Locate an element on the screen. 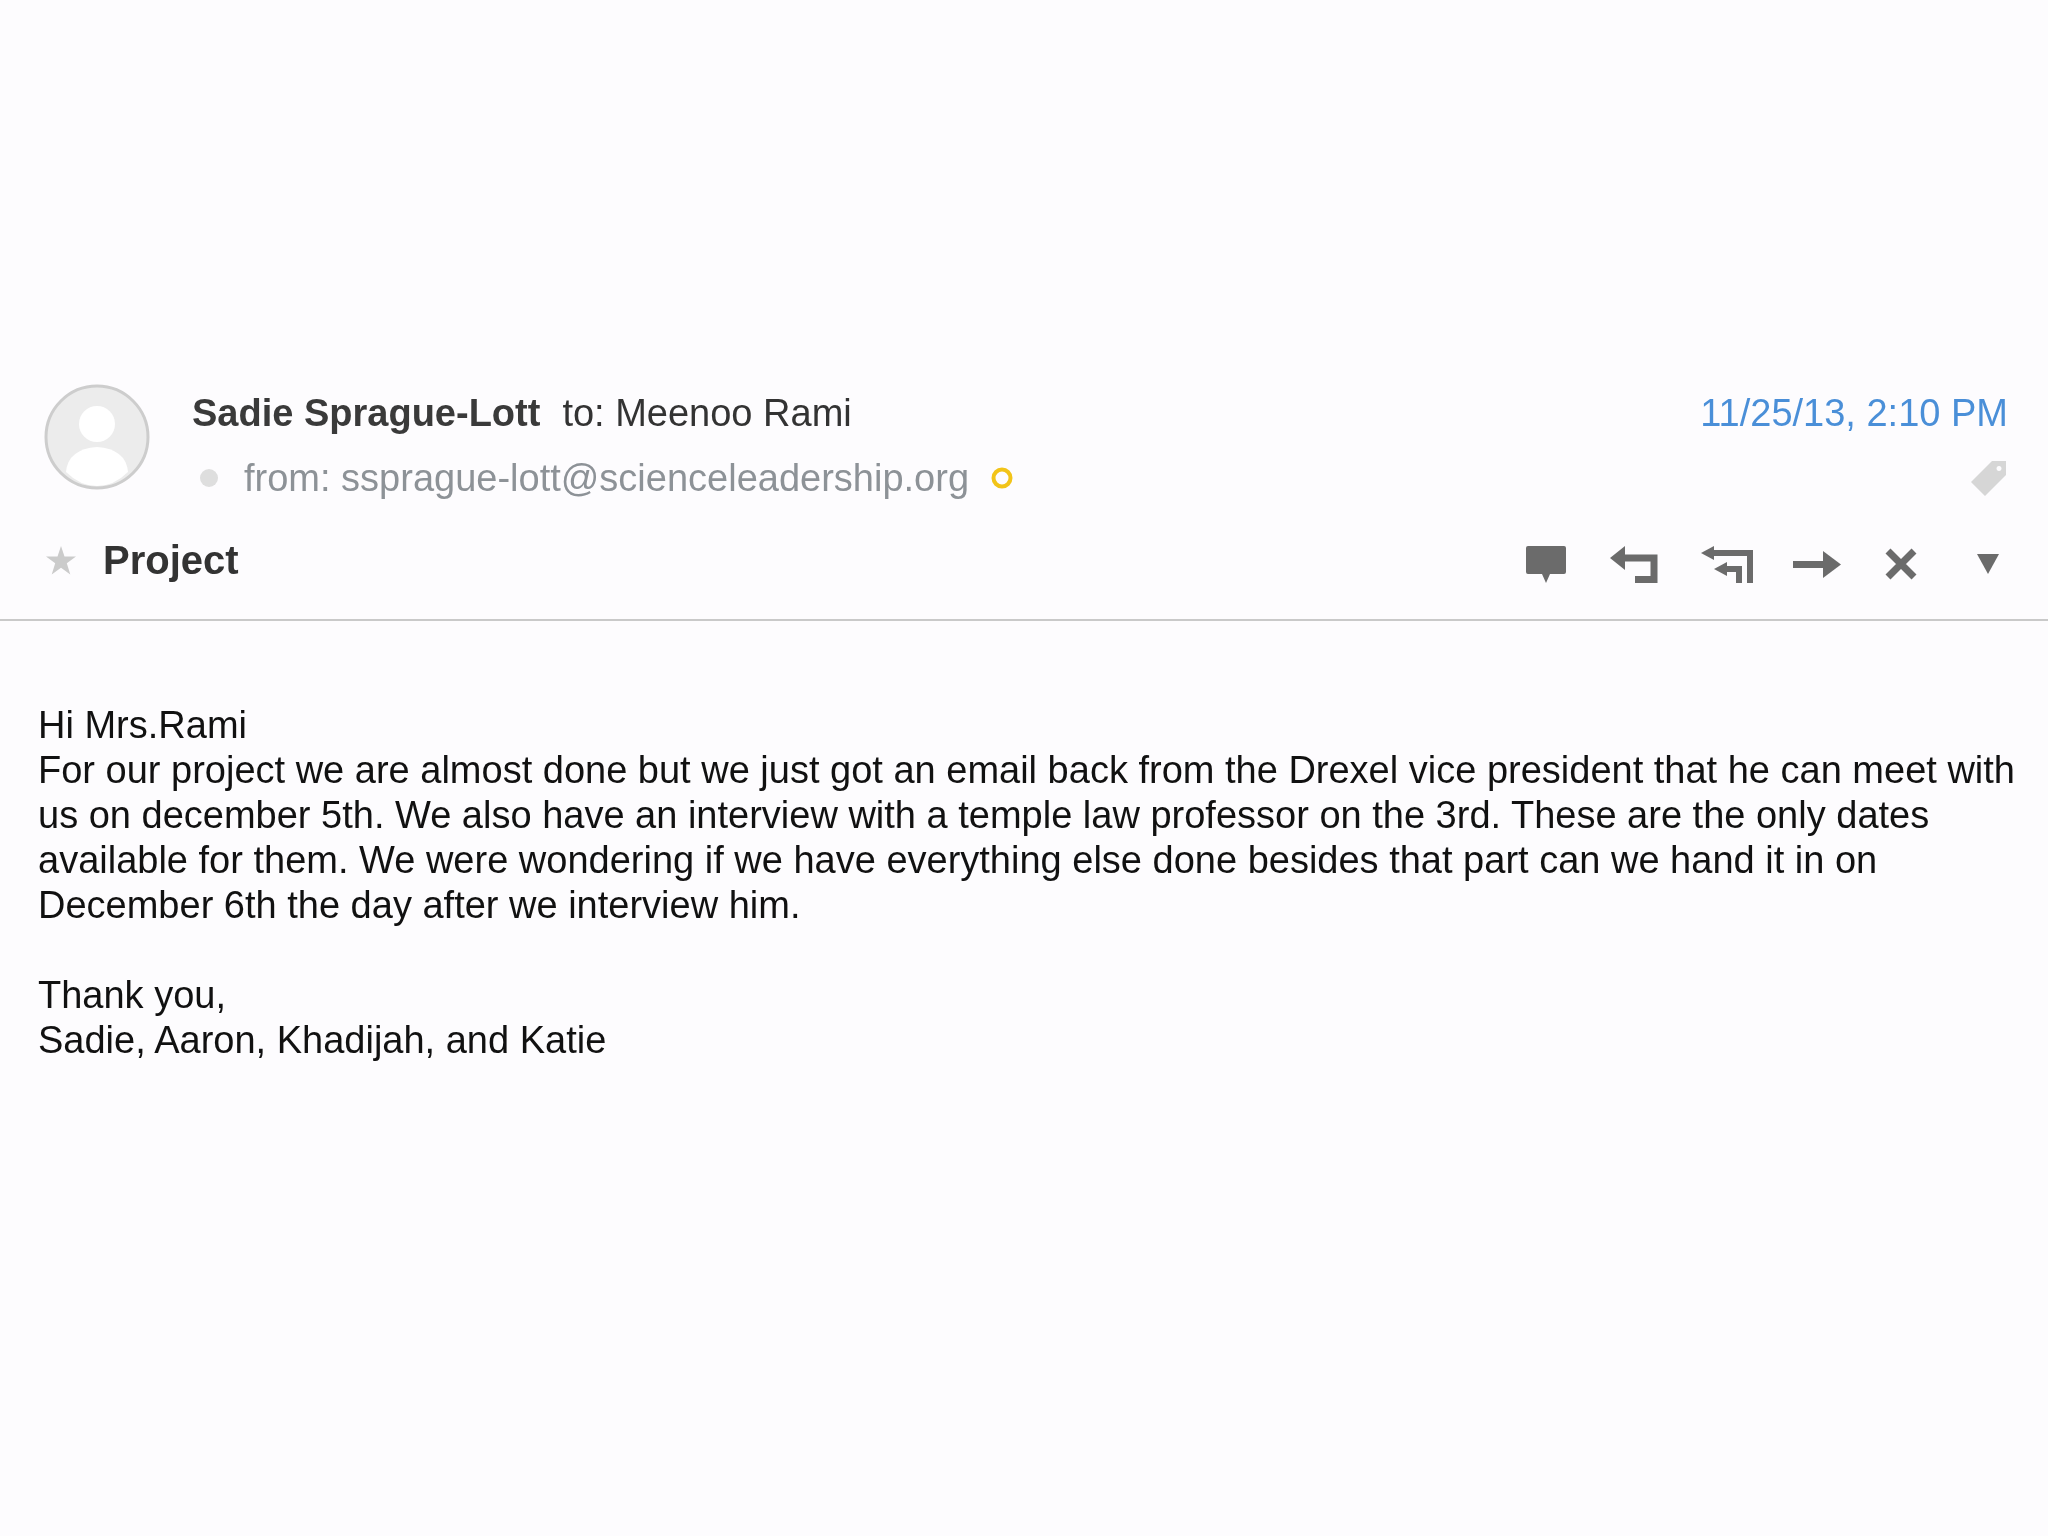 The height and width of the screenshot is (1536, 2048). speech-bubble-icon is located at coordinates (1546, 564).